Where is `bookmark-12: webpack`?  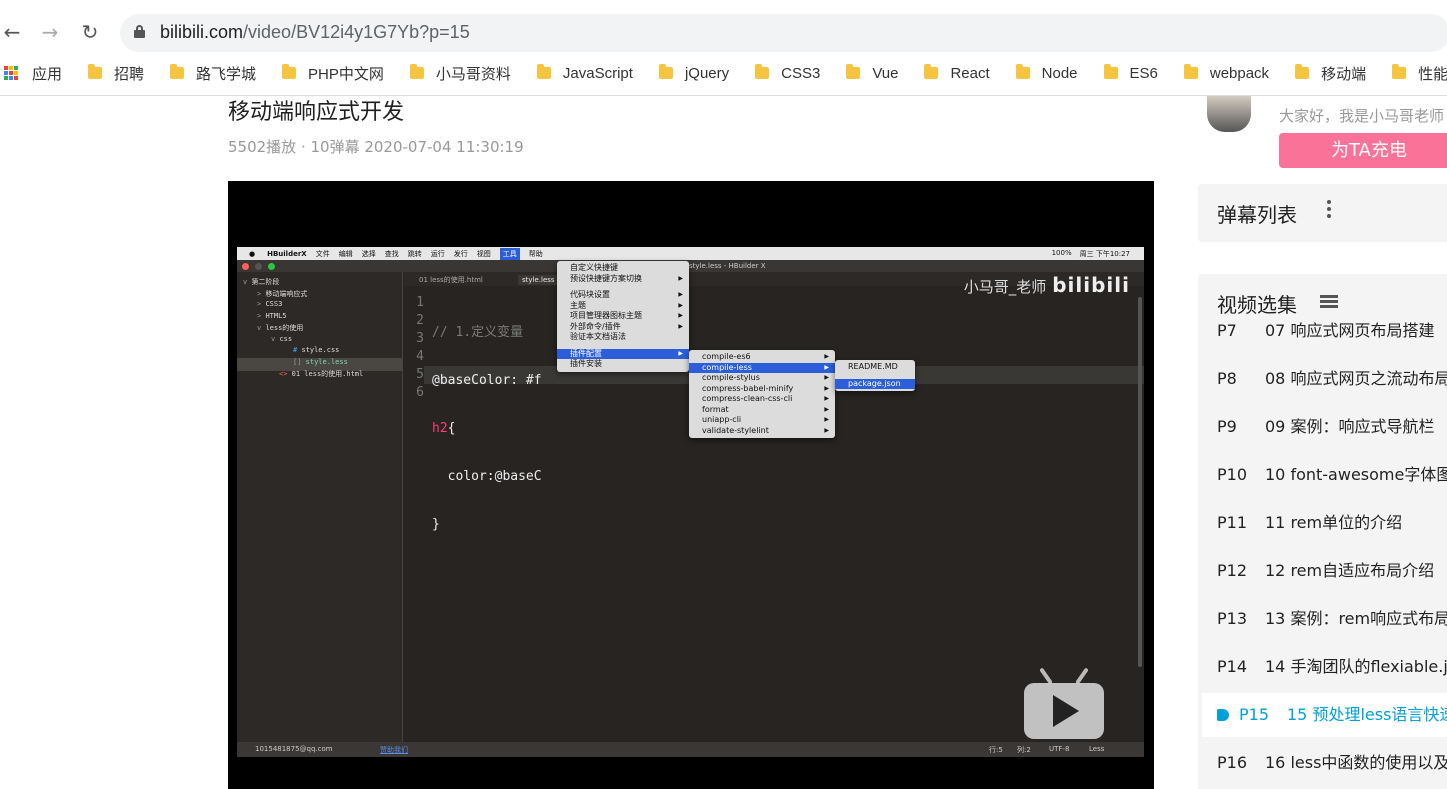
bookmark-12: webpack is located at coordinates (1226, 73).